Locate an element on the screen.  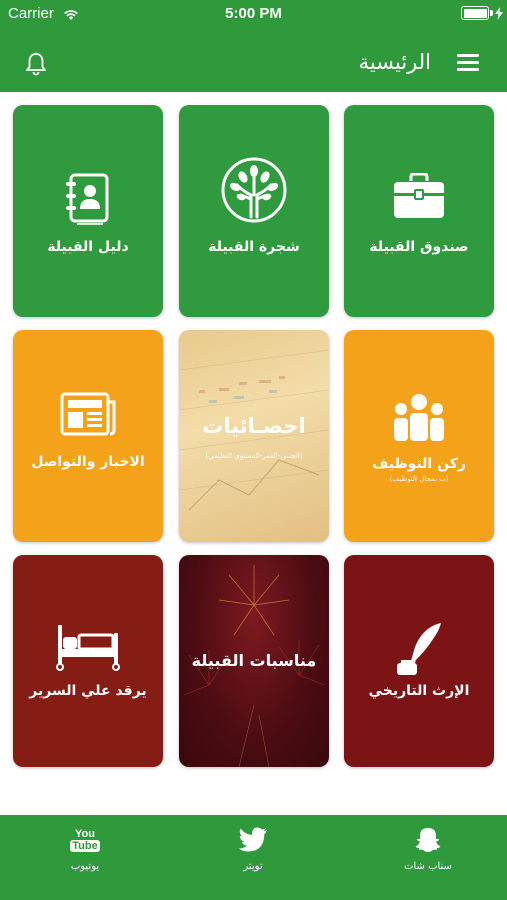
tab-label: سناب شات is located at coordinates (428, 866).